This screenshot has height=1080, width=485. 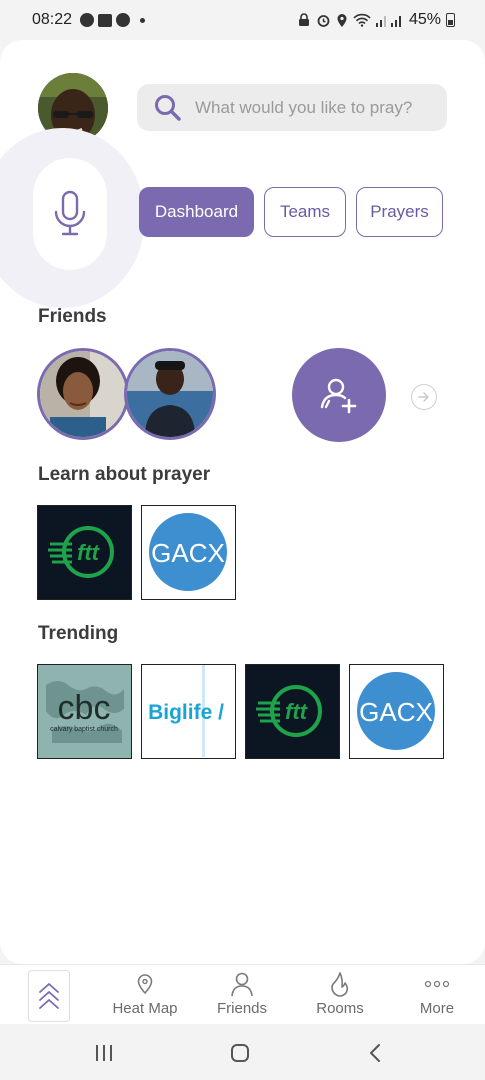 I want to click on arrow-right-icon, so click(x=423, y=397).